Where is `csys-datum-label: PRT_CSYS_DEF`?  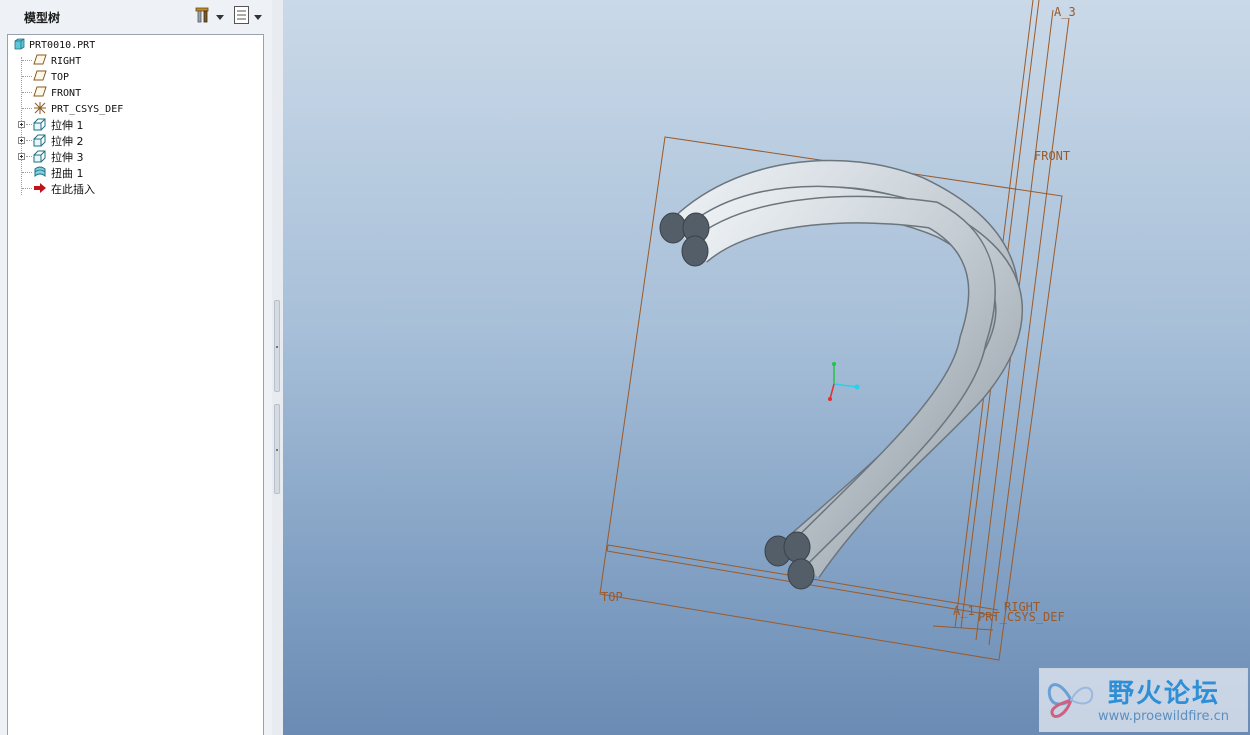
csys-datum-label: PRT_CSYS_DEF is located at coordinates (1021, 617).